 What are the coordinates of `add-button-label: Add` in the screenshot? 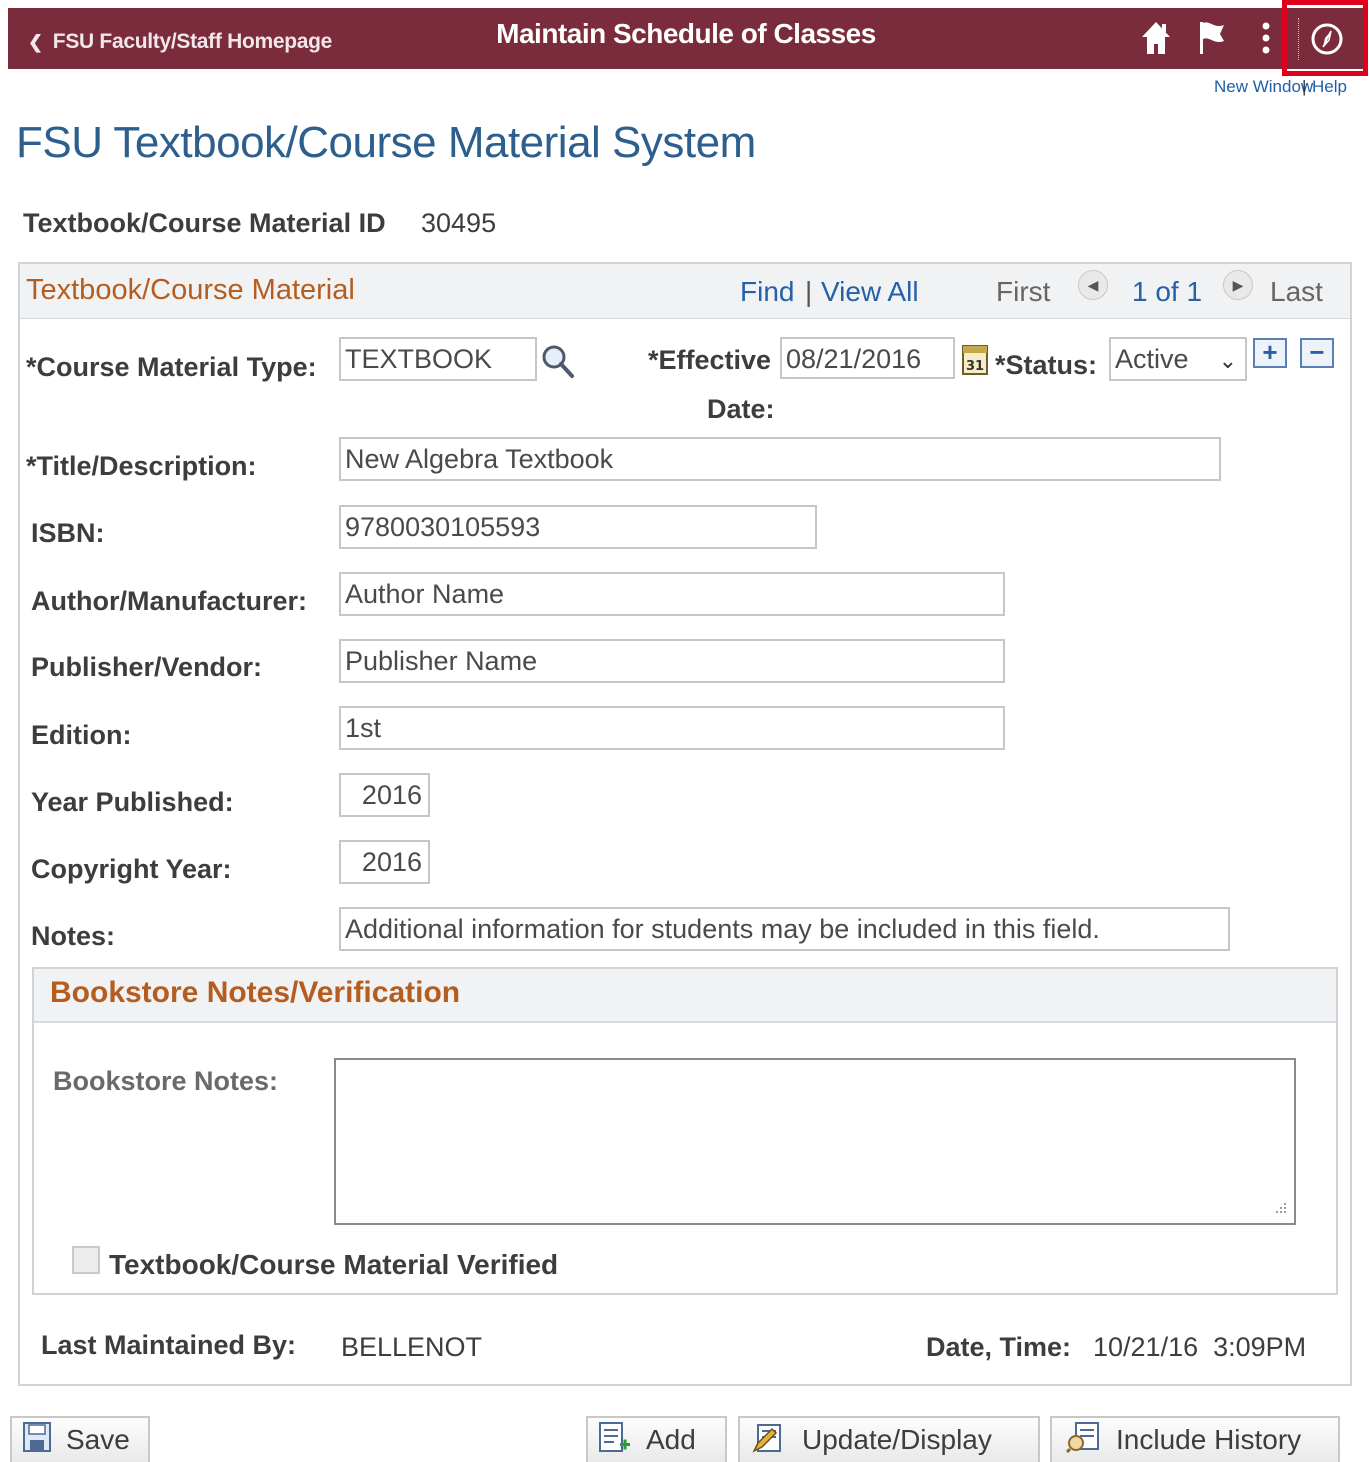 It's located at (671, 1439).